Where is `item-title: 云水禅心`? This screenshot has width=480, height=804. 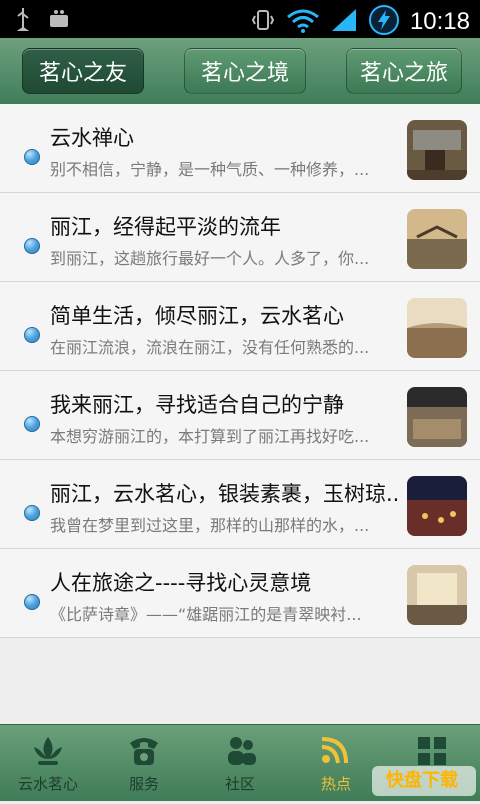 item-title: 云水禅心 is located at coordinates (92, 138).